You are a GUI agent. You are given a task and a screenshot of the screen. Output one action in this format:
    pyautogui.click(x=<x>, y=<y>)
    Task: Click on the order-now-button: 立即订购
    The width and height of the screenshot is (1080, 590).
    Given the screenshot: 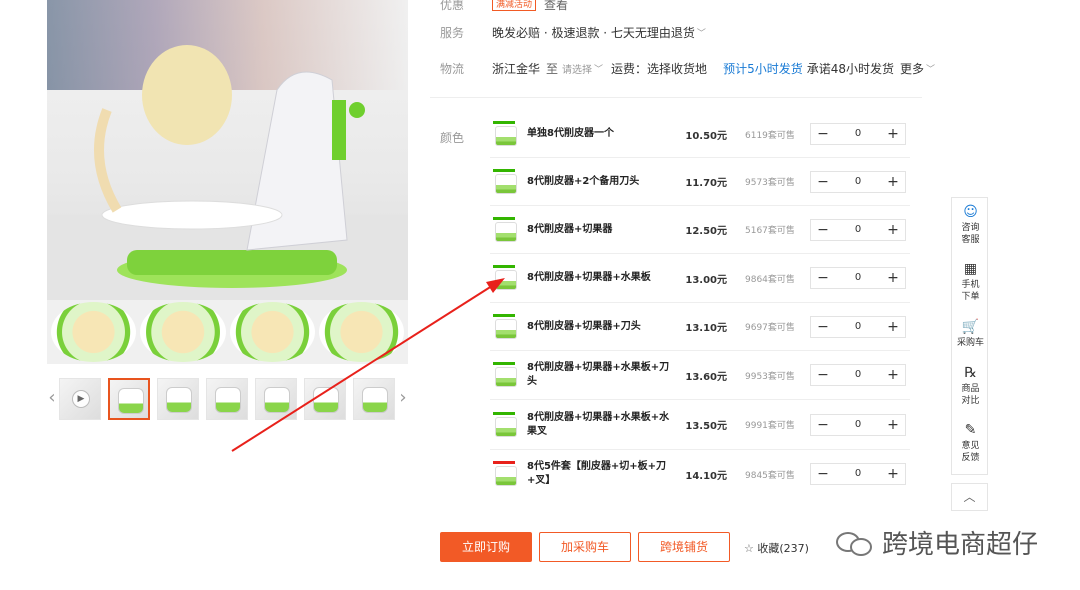 What is the action you would take?
    pyautogui.click(x=486, y=547)
    